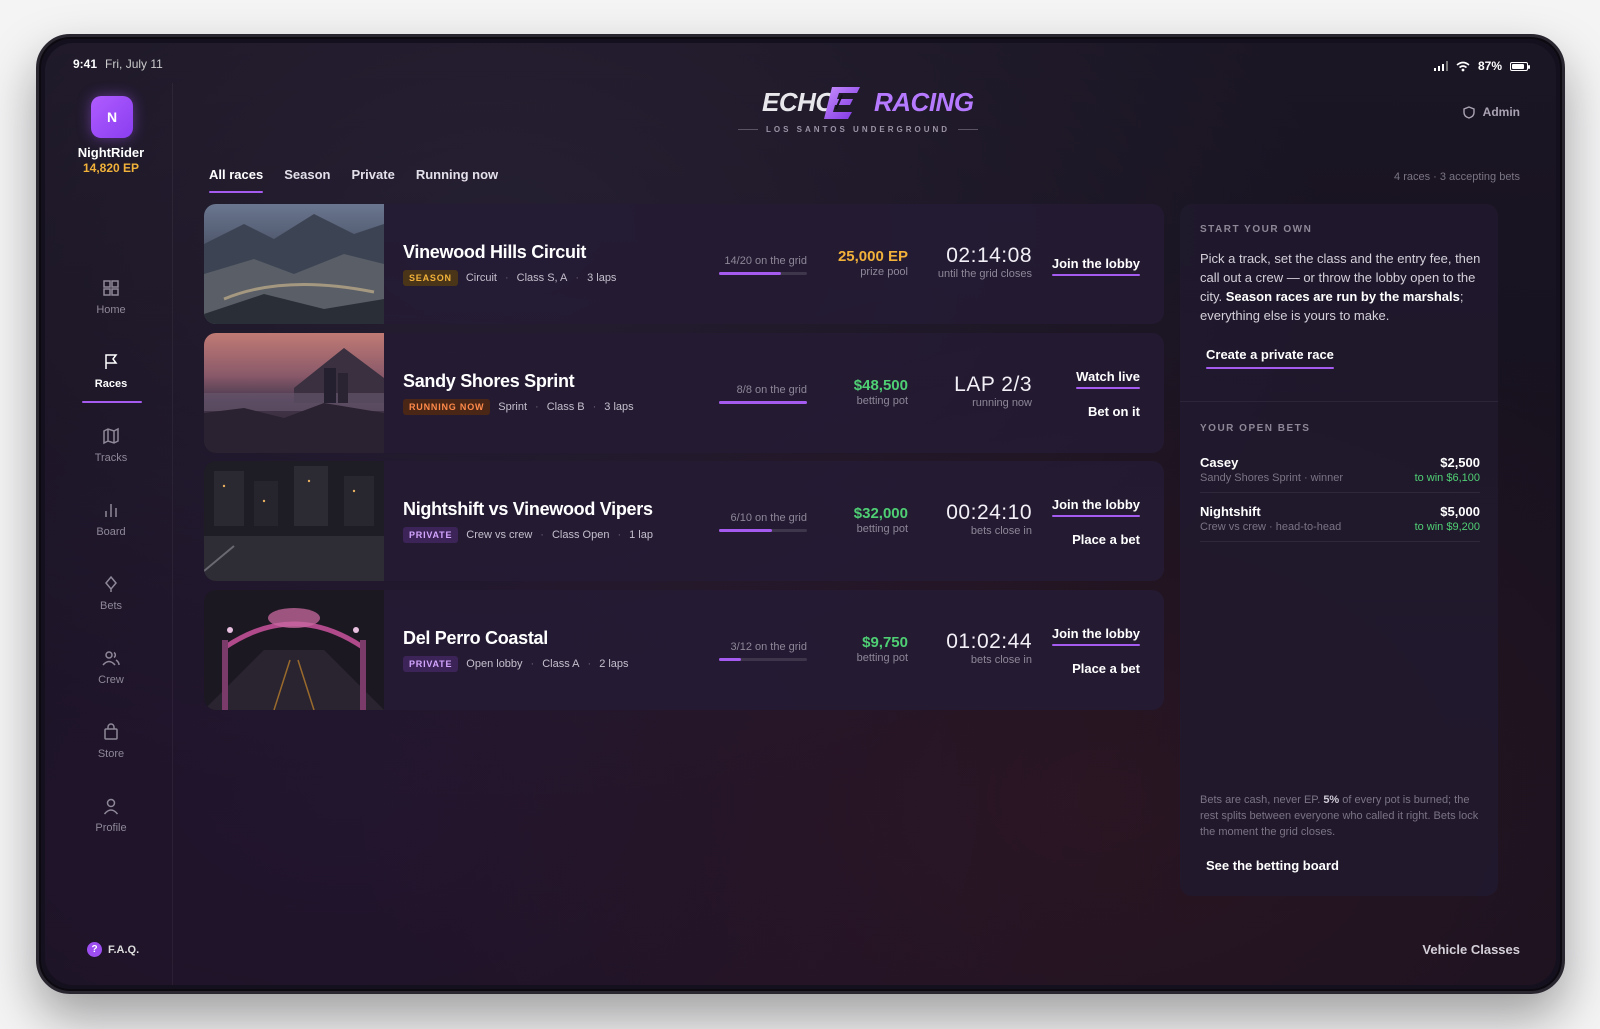 The image size is (1600, 1029). I want to click on race-count-summary: 4 races · 3 accepting bets, so click(1457, 177).